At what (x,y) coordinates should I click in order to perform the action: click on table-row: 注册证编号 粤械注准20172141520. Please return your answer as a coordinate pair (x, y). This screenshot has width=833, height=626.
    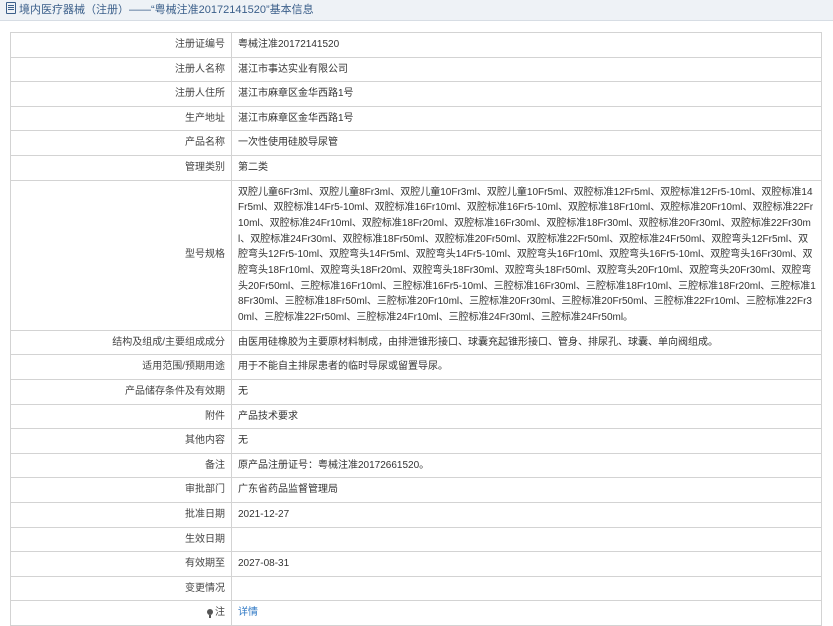
    Looking at the image, I should click on (416, 45).